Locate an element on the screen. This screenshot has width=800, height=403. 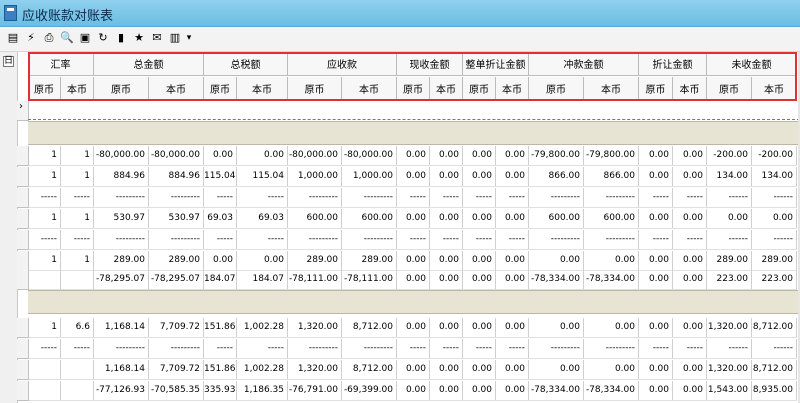
header-group-discount: 折让金额 is located at coordinates (673, 64).